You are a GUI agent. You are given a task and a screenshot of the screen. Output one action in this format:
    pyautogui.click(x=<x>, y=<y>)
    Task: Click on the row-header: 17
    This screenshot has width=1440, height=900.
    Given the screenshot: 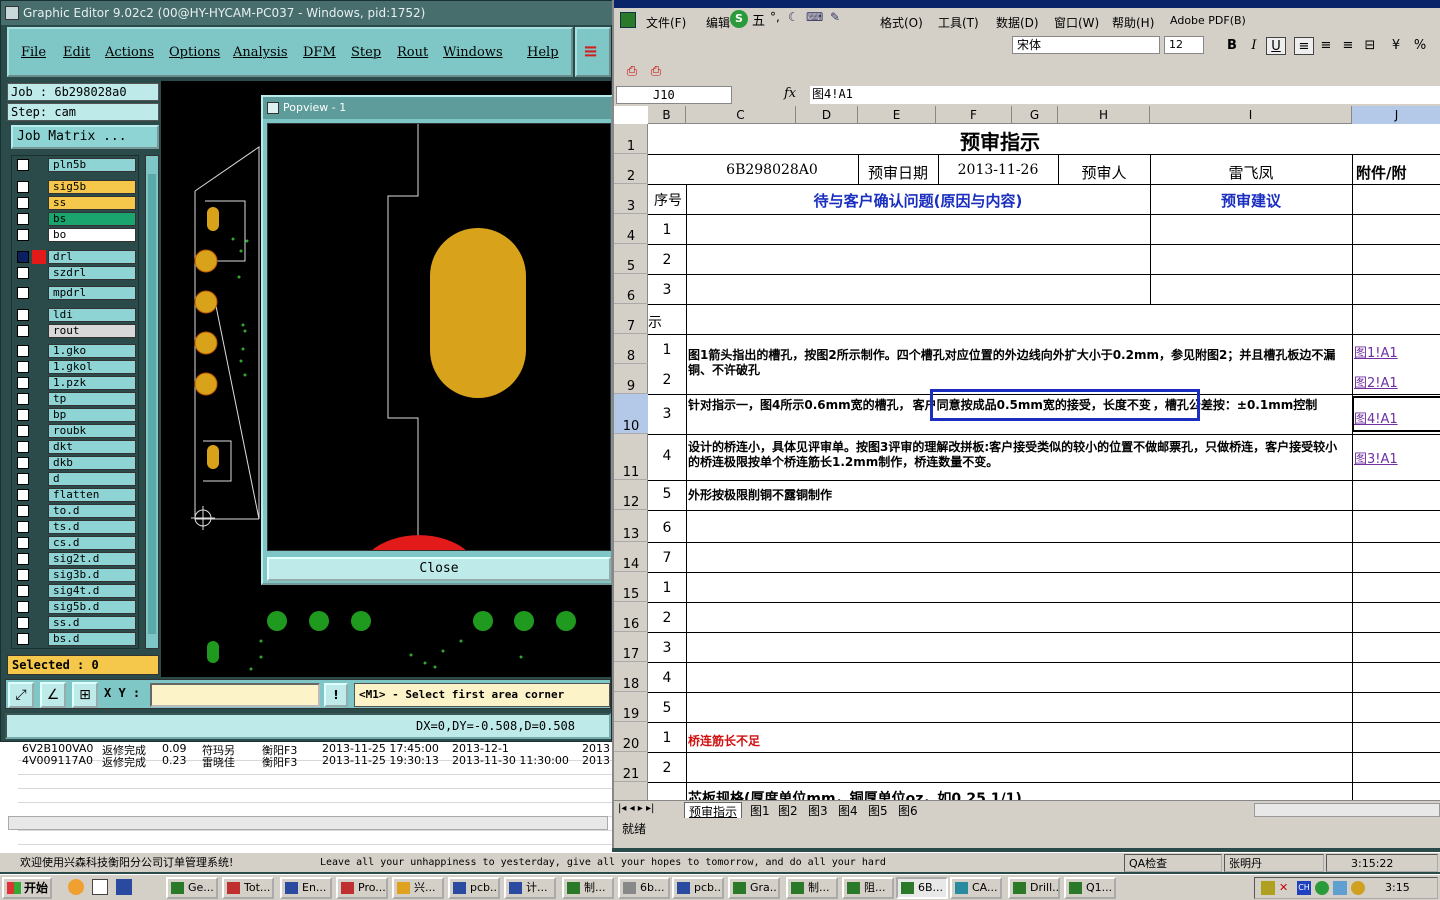 What is the action you would take?
    pyautogui.click(x=631, y=647)
    